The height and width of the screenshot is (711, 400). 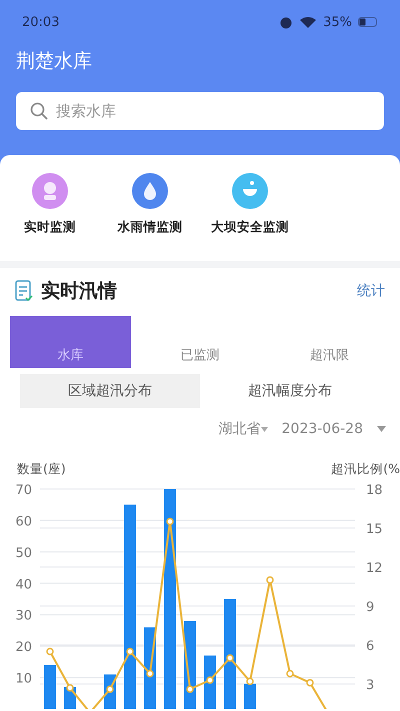 What do you see at coordinates (370, 646) in the screenshot?
I see `tick-label: 6` at bounding box center [370, 646].